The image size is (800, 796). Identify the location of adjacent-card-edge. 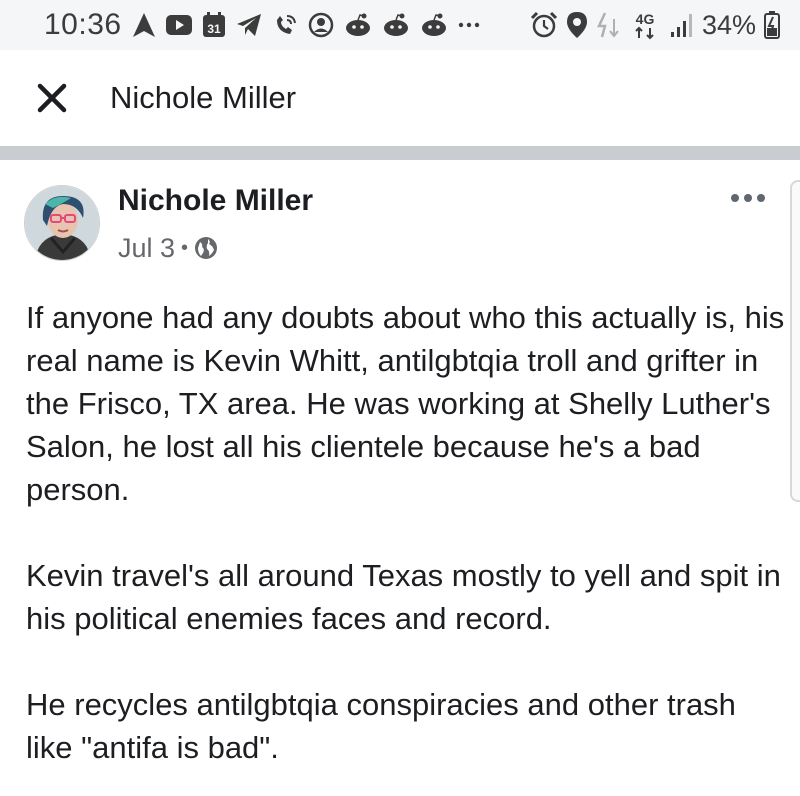
(795, 341).